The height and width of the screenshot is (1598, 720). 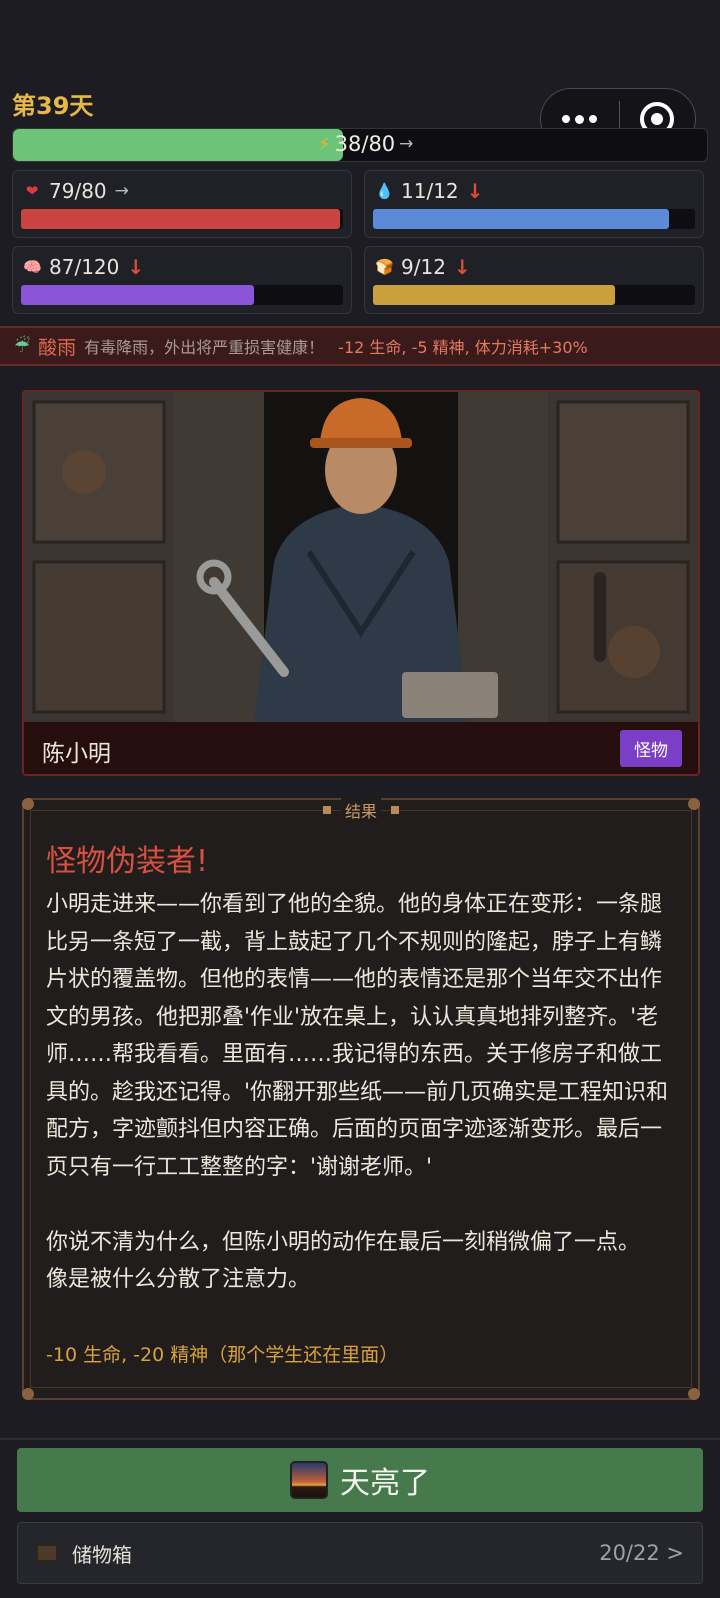 What do you see at coordinates (121, 191) in the screenshot?
I see `health-trend-arrow: →` at bounding box center [121, 191].